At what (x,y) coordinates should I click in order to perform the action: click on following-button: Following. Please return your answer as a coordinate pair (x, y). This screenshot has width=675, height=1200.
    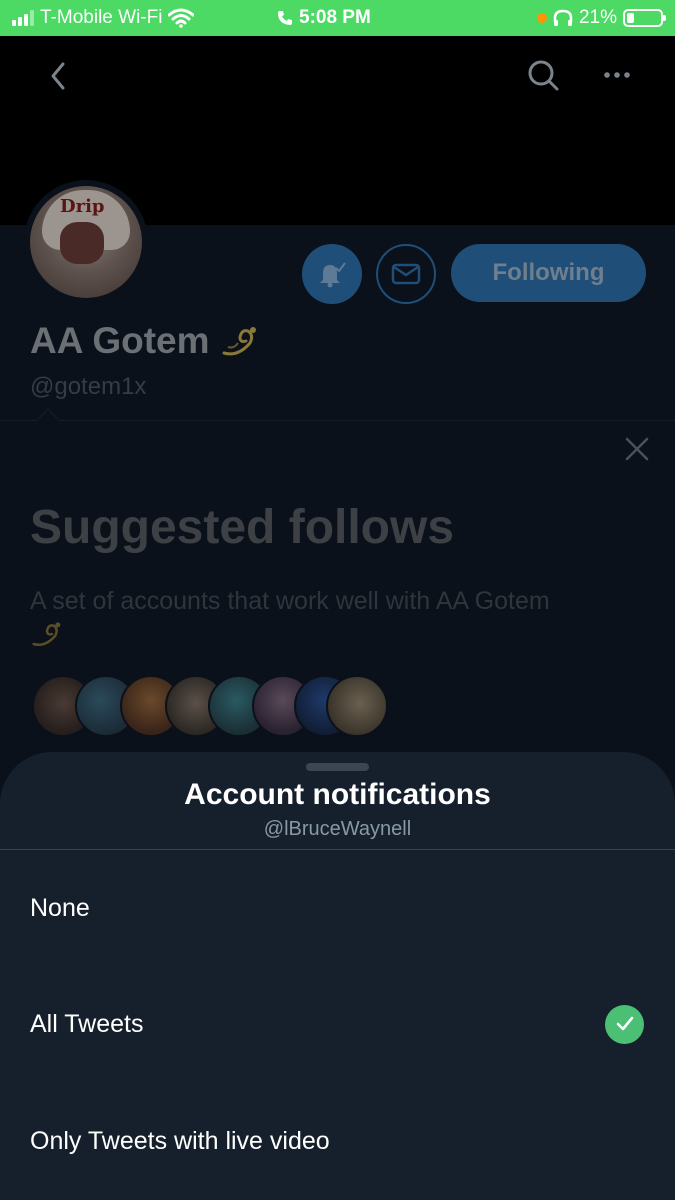
    Looking at the image, I should click on (548, 273).